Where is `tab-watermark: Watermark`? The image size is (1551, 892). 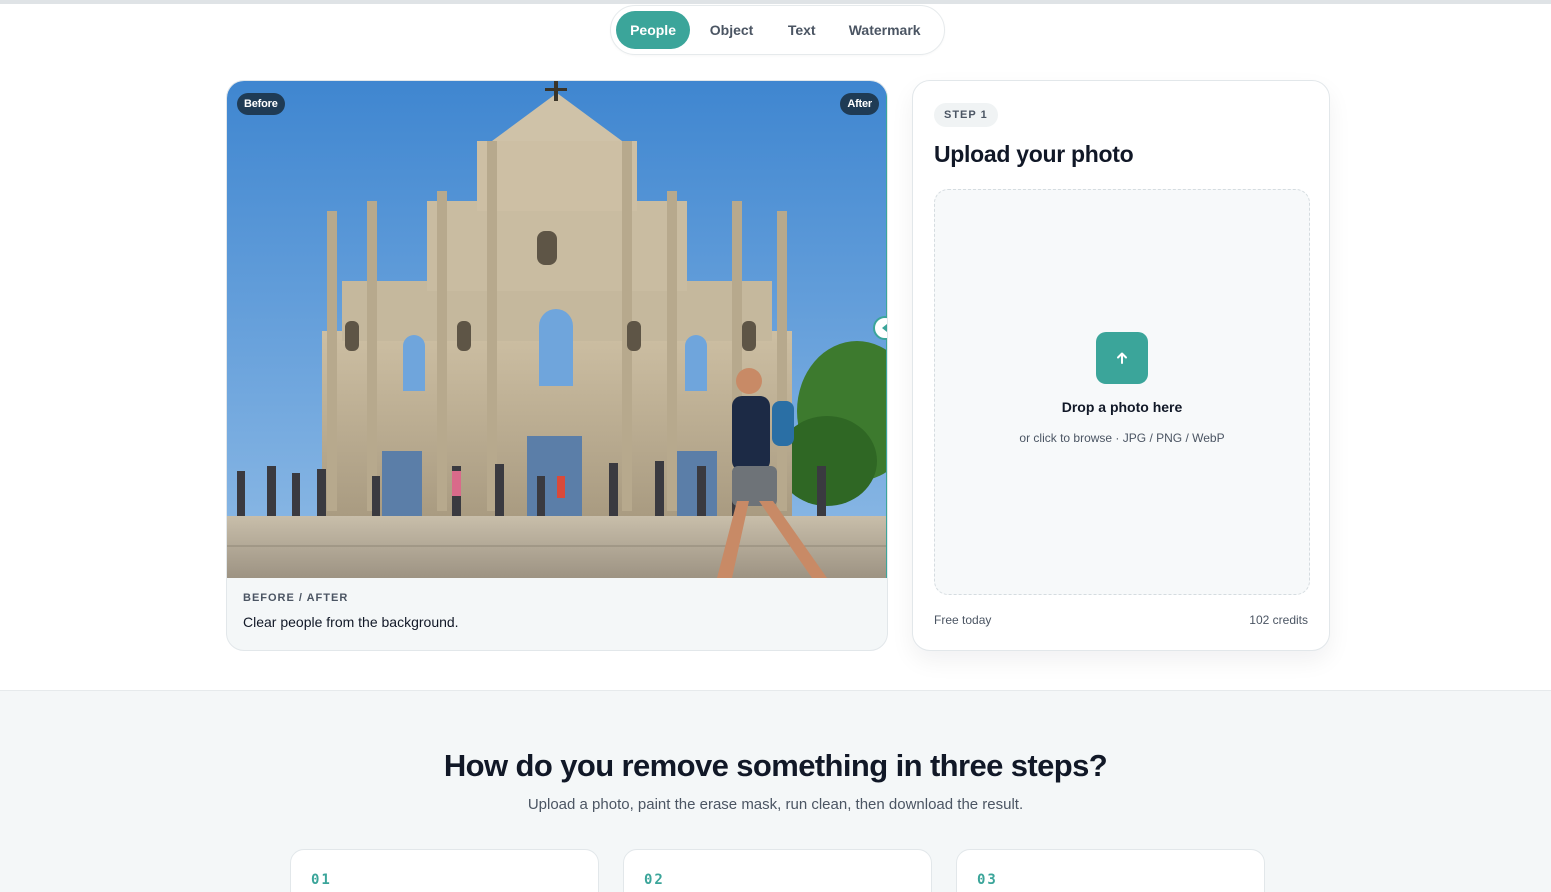
tab-watermark: Watermark is located at coordinates (884, 30).